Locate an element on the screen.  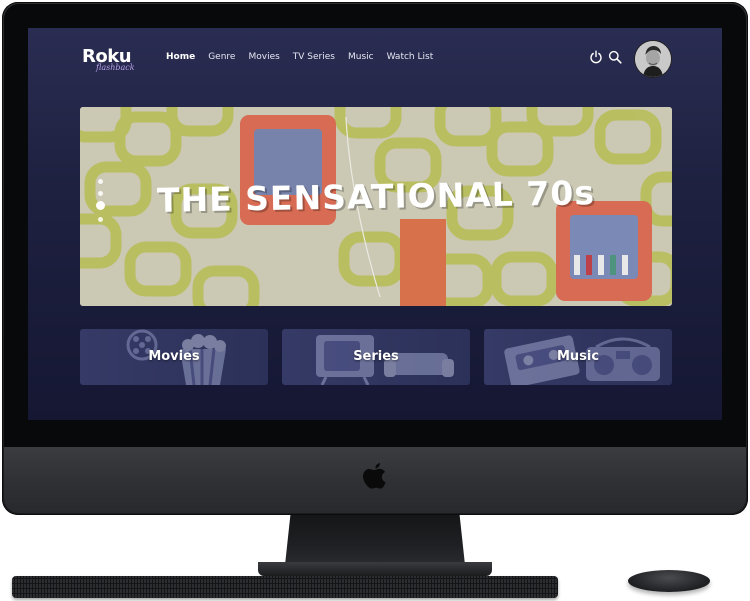
monitor-stand is located at coordinates (375, 540).